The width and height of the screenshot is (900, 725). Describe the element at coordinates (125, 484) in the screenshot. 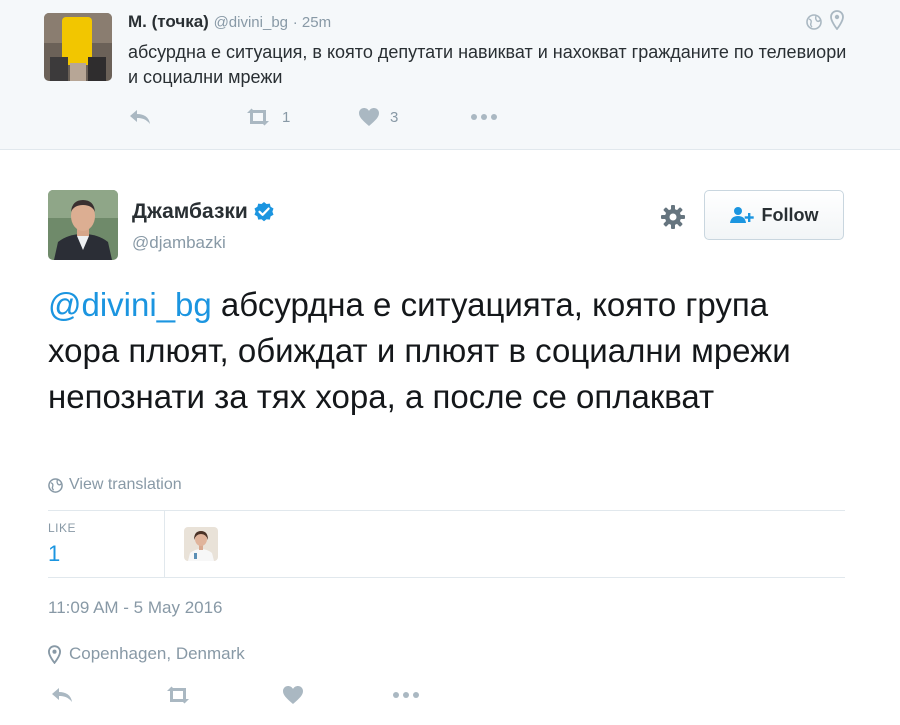

I see `view-translation-label: View translation` at that location.